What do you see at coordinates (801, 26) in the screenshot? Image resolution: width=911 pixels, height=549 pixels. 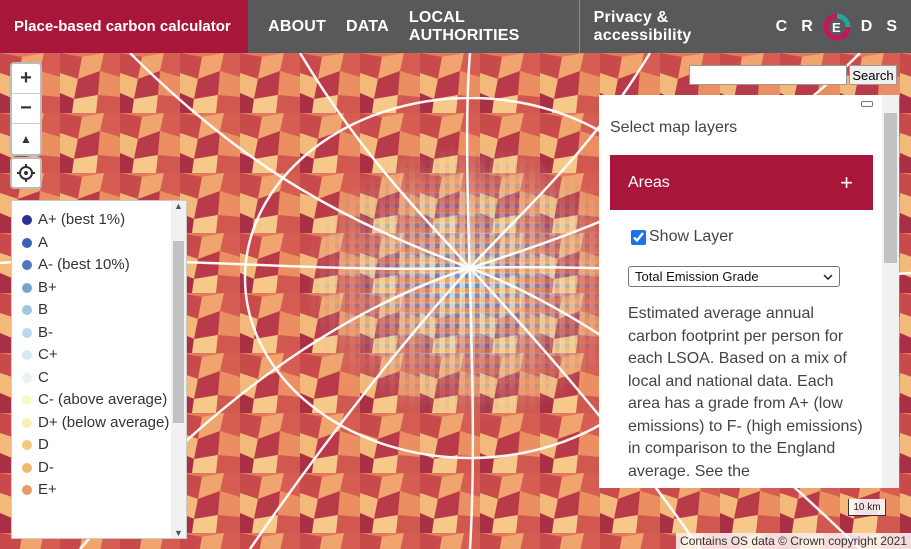 I see `logo-letters-c-r: CR` at bounding box center [801, 26].